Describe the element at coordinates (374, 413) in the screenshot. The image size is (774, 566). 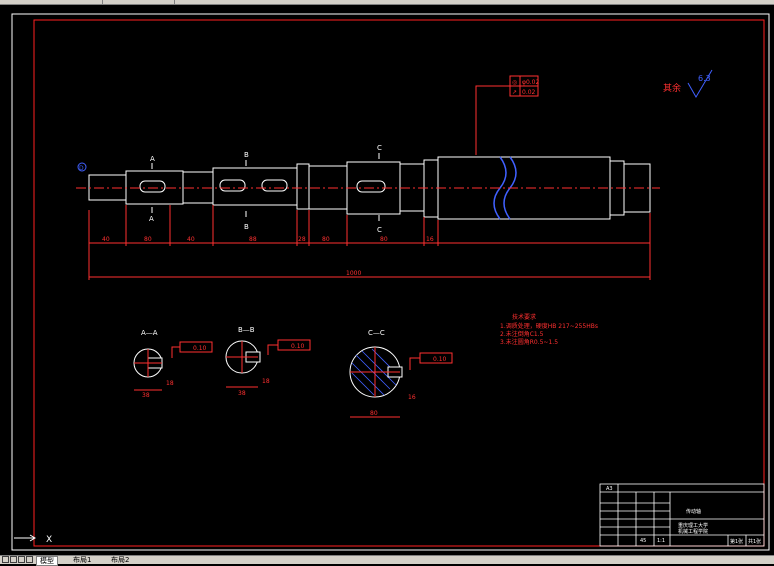
I see `section-cc-width: 80` at that location.